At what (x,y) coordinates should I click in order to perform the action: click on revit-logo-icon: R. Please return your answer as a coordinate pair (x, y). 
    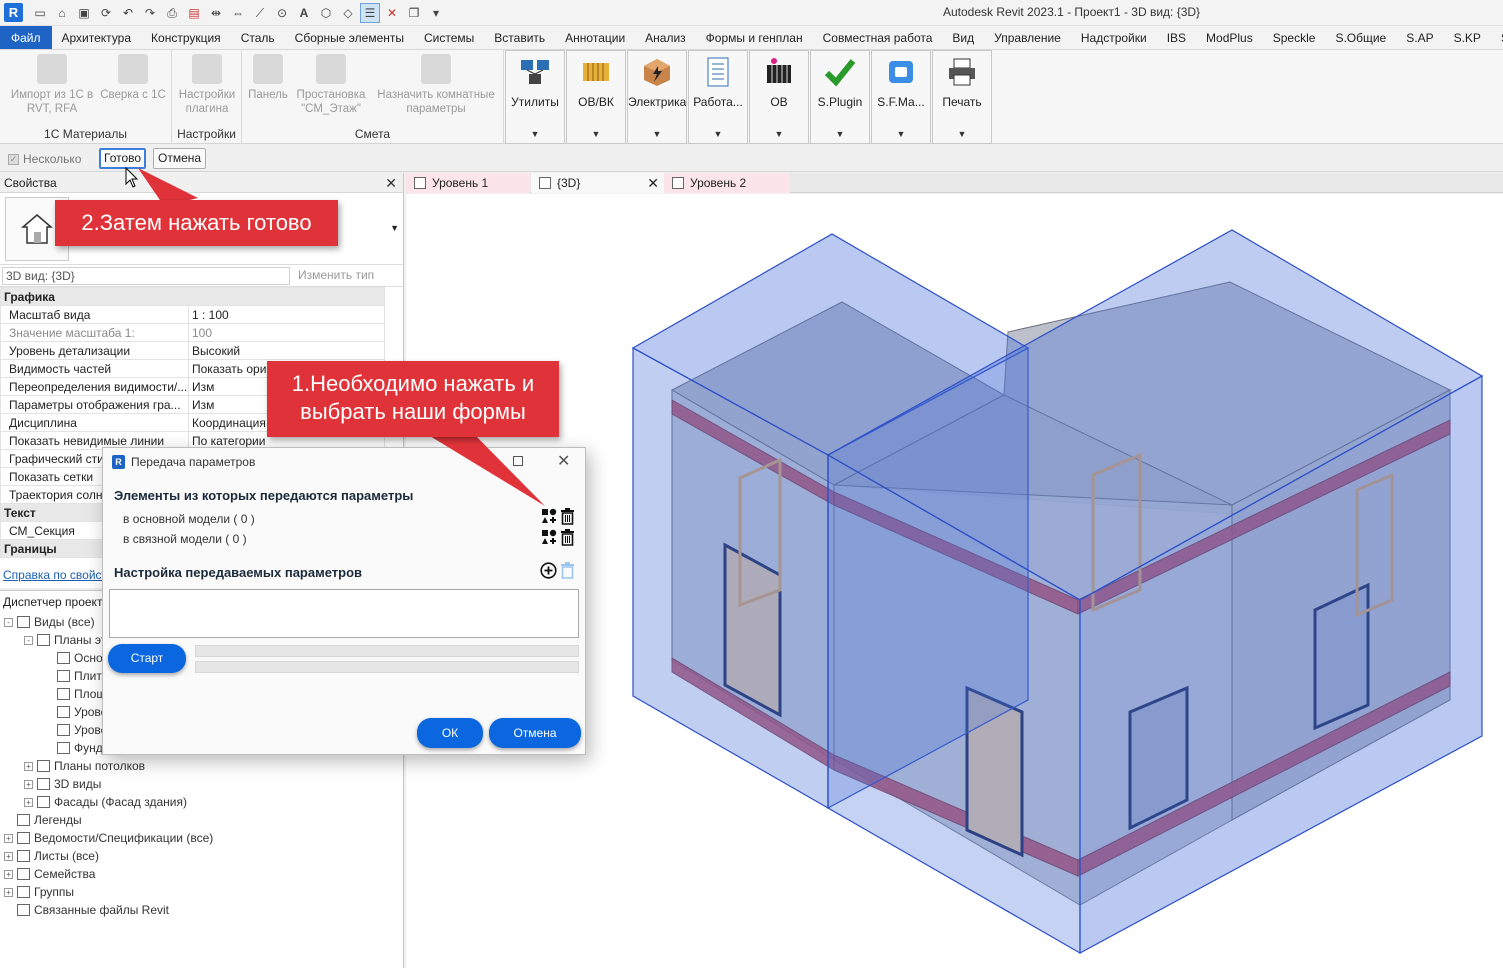
    Looking at the image, I should click on (13, 12).